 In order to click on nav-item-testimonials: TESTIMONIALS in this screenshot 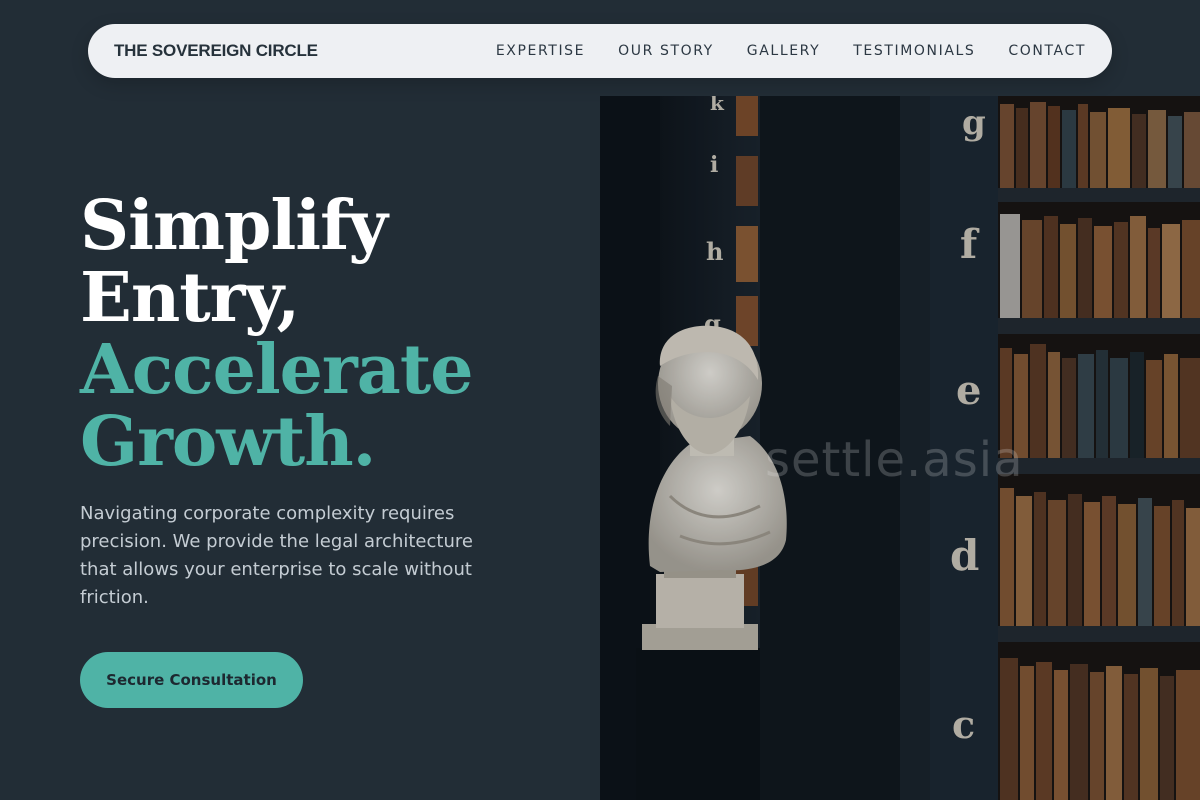, I will do `click(914, 51)`.